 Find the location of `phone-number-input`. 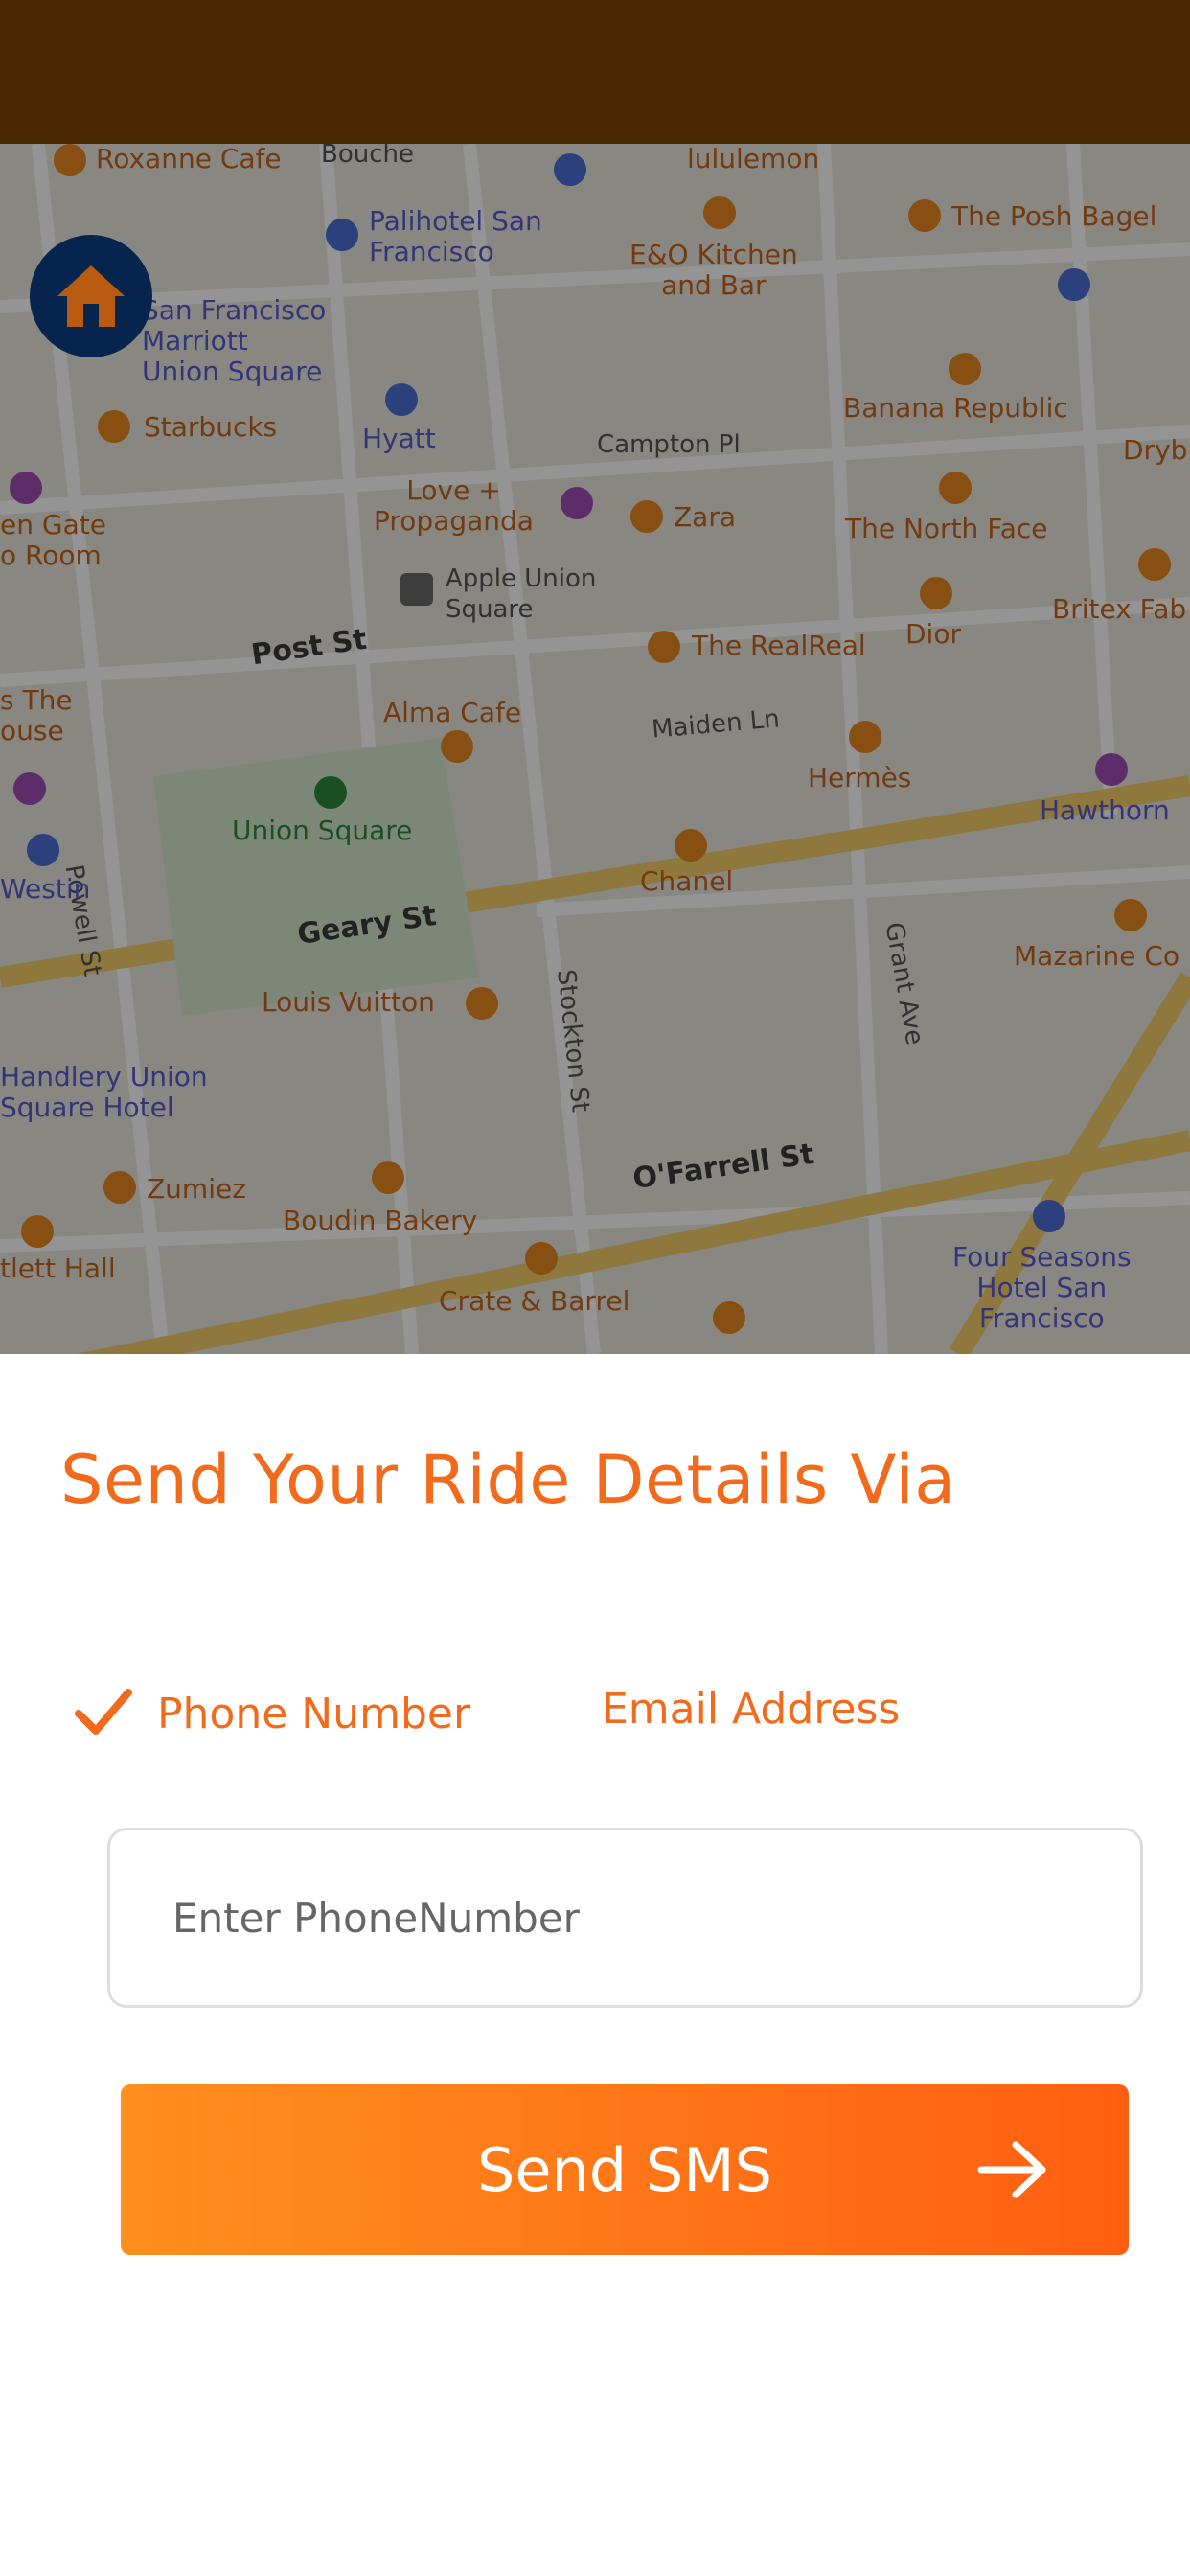

phone-number-input is located at coordinates (625, 1917).